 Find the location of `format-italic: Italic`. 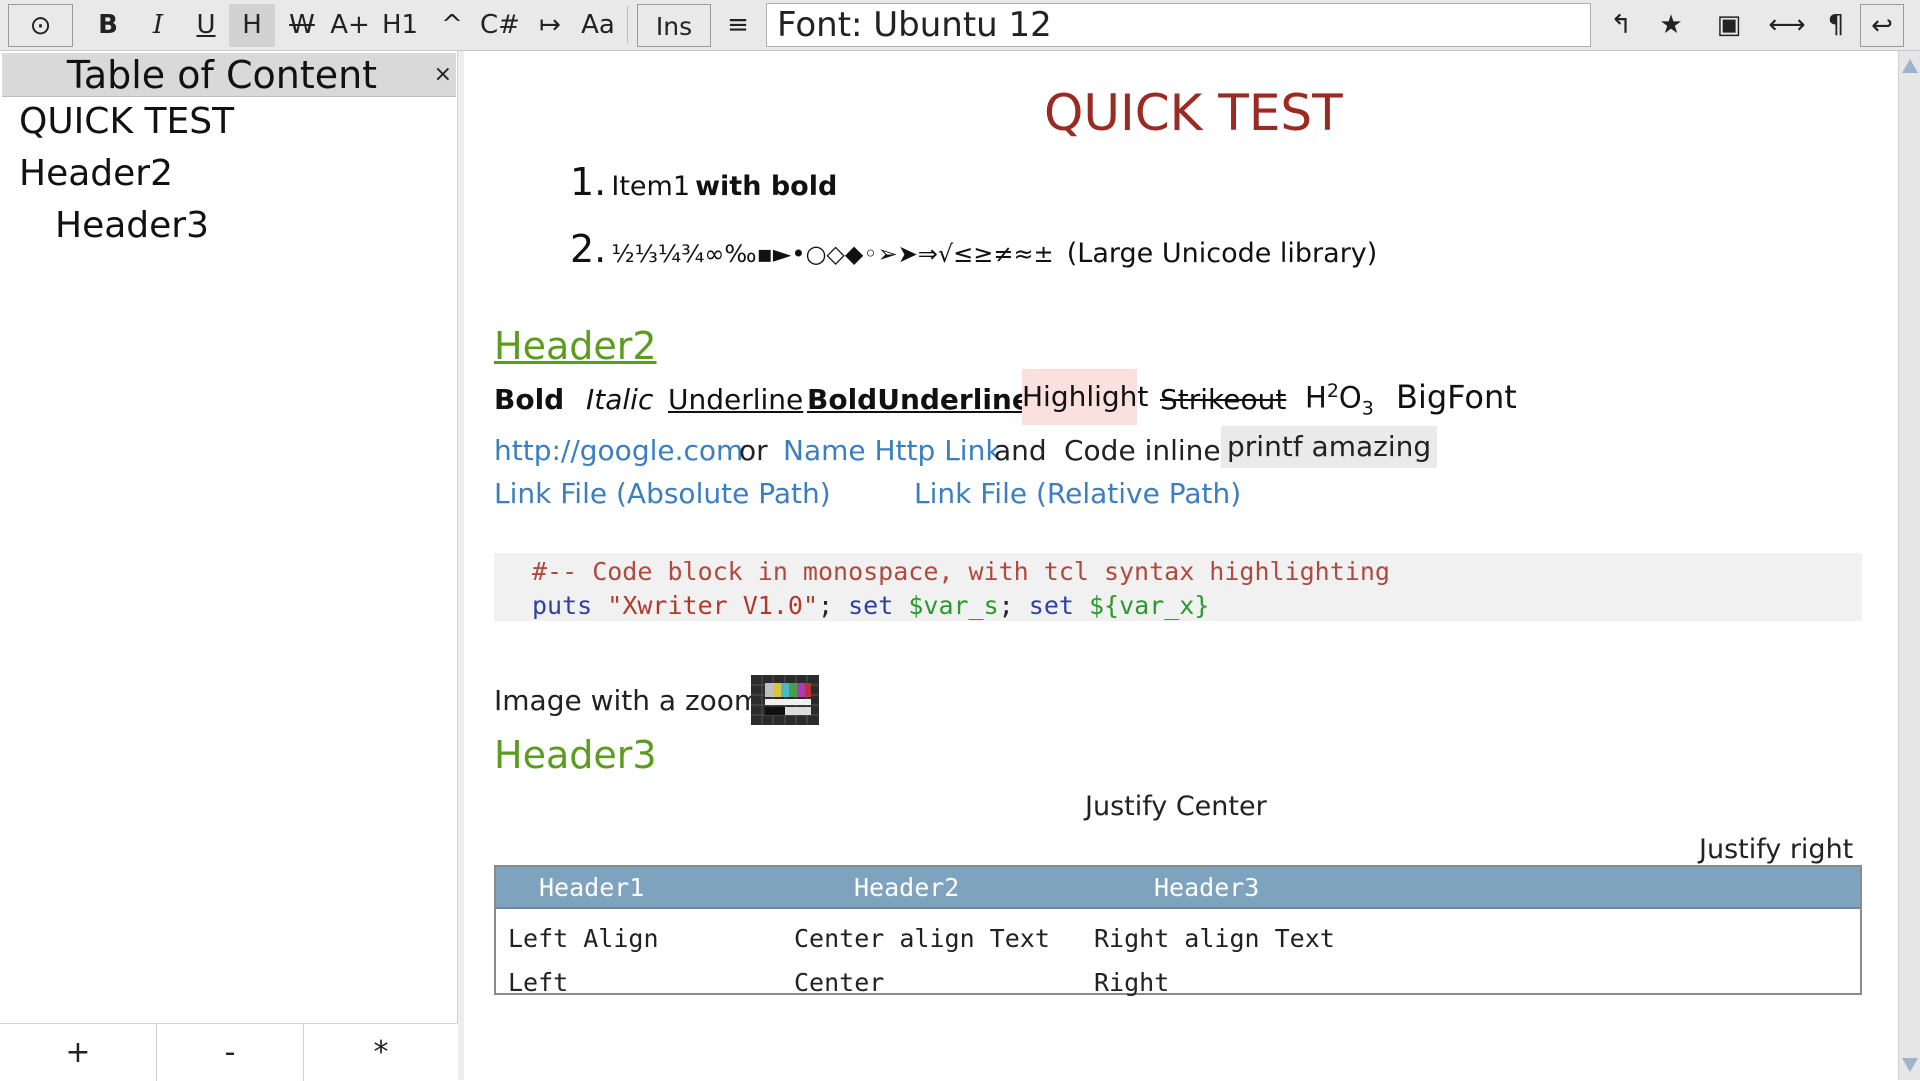

format-italic: Italic is located at coordinates (620, 399).